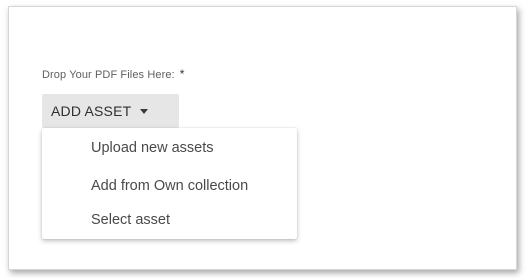 This screenshot has width=527, height=278. What do you see at coordinates (91, 111) in the screenshot?
I see `add-asset-label: ADD ASSET` at bounding box center [91, 111].